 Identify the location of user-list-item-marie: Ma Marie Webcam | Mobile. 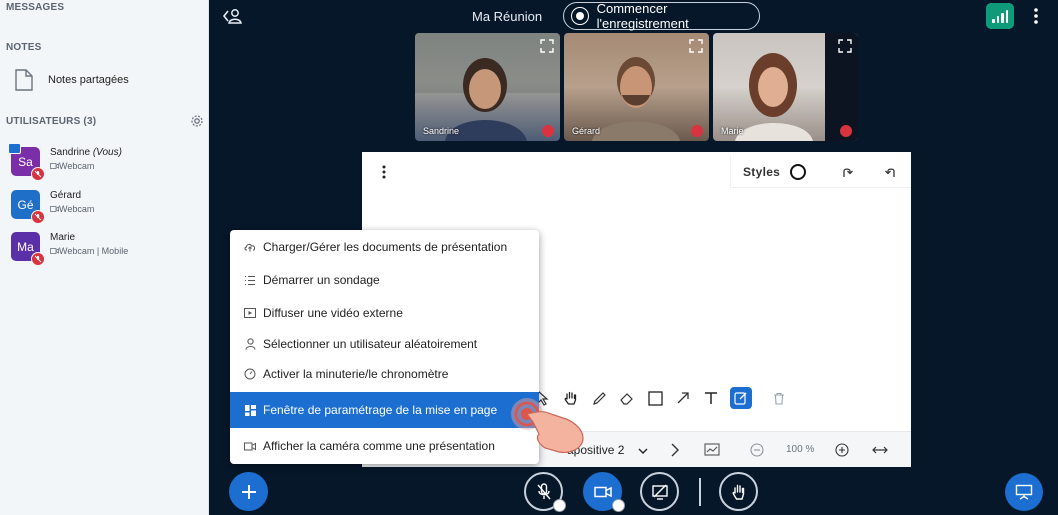
(69, 249).